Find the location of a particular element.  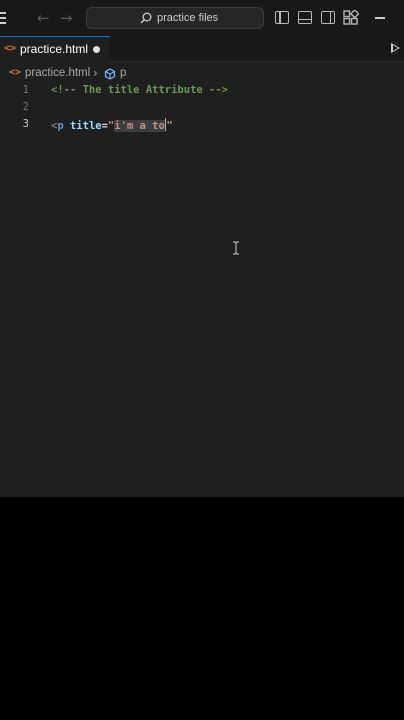

search-icon is located at coordinates (146, 18).